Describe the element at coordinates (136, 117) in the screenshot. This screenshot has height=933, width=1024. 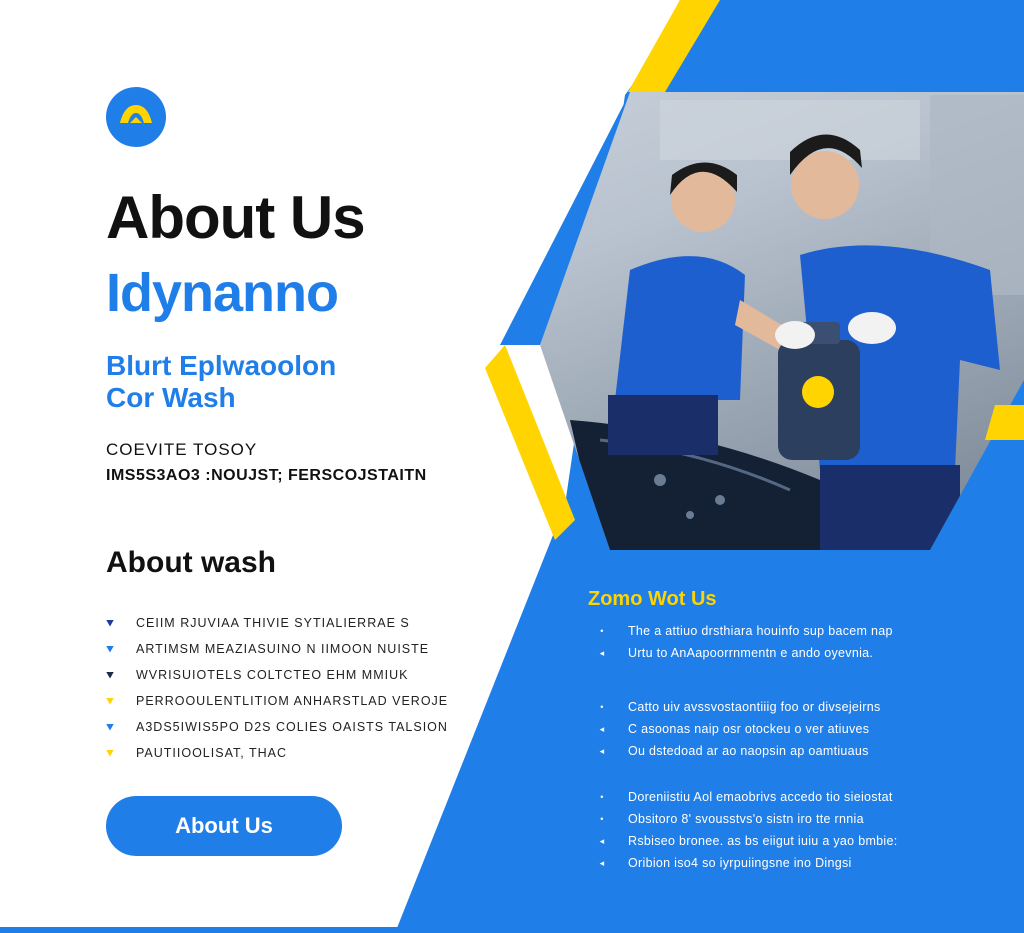
I see `brand-logo-icon` at that location.